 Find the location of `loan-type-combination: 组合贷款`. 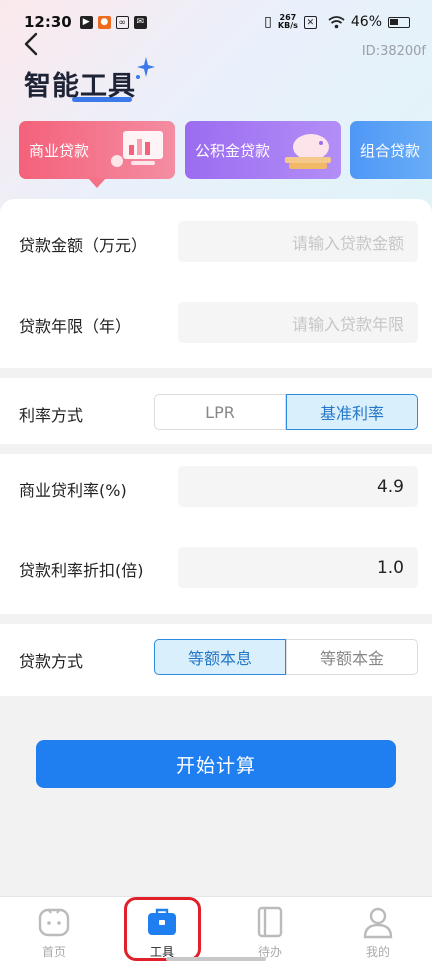

loan-type-combination: 组合贷款 is located at coordinates (391, 150).